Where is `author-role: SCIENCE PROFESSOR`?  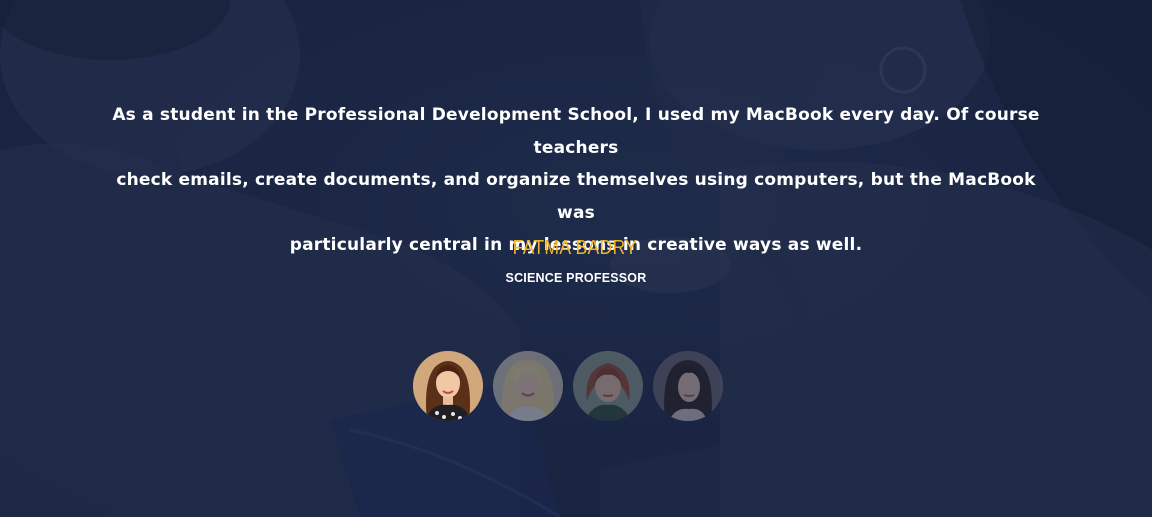
author-role: SCIENCE PROFESSOR is located at coordinates (576, 278).